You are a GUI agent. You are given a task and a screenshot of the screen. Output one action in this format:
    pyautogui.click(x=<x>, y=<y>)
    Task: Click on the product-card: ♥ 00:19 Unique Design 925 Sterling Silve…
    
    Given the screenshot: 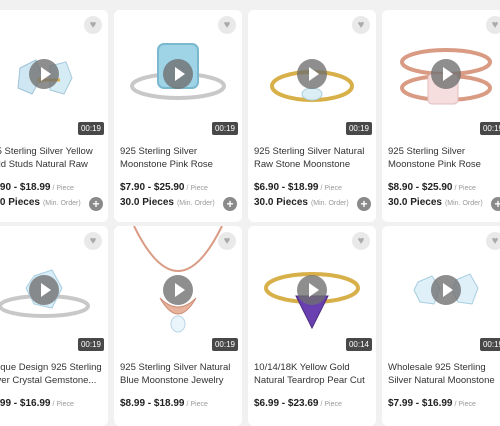 What is the action you would take?
    pyautogui.click(x=54, y=326)
    